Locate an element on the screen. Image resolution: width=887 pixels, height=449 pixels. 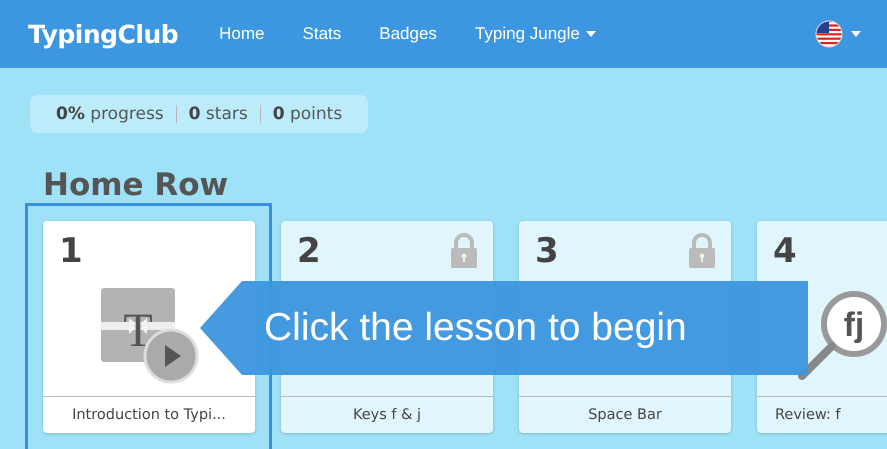
progress-stat: 0 stars is located at coordinates (218, 114).